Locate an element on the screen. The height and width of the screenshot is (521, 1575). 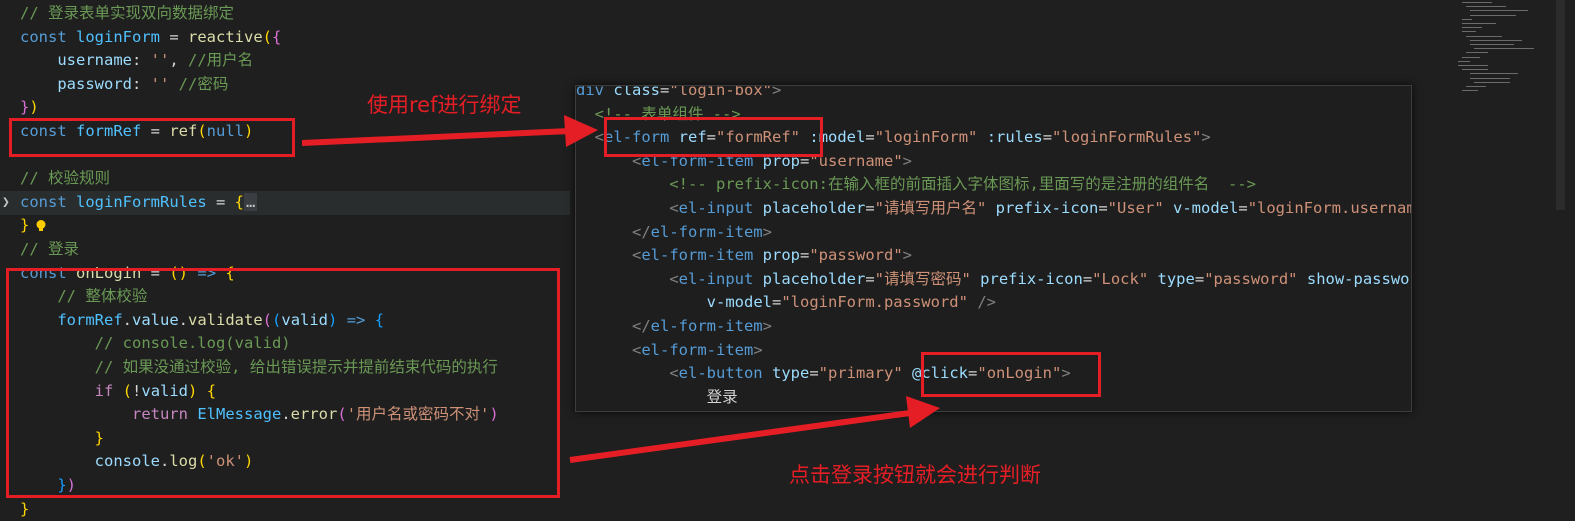
code-token: "loginFormRules" is located at coordinates (1127, 137).